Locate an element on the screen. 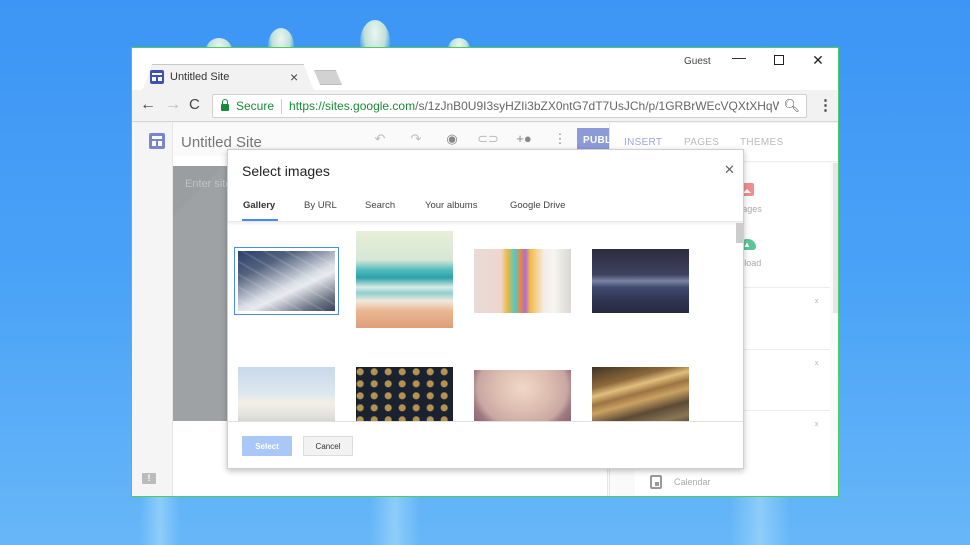  right-panel-scrollbar is located at coordinates (835, 238).